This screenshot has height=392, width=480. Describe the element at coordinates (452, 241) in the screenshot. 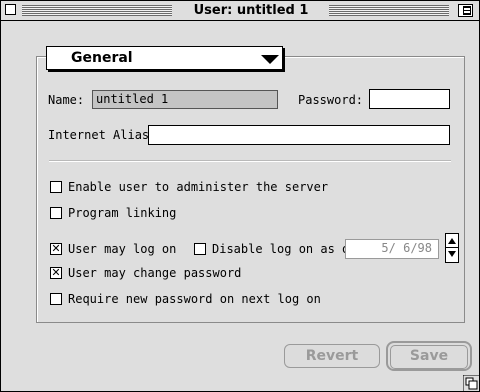

I see `arrow-up-icon` at that location.